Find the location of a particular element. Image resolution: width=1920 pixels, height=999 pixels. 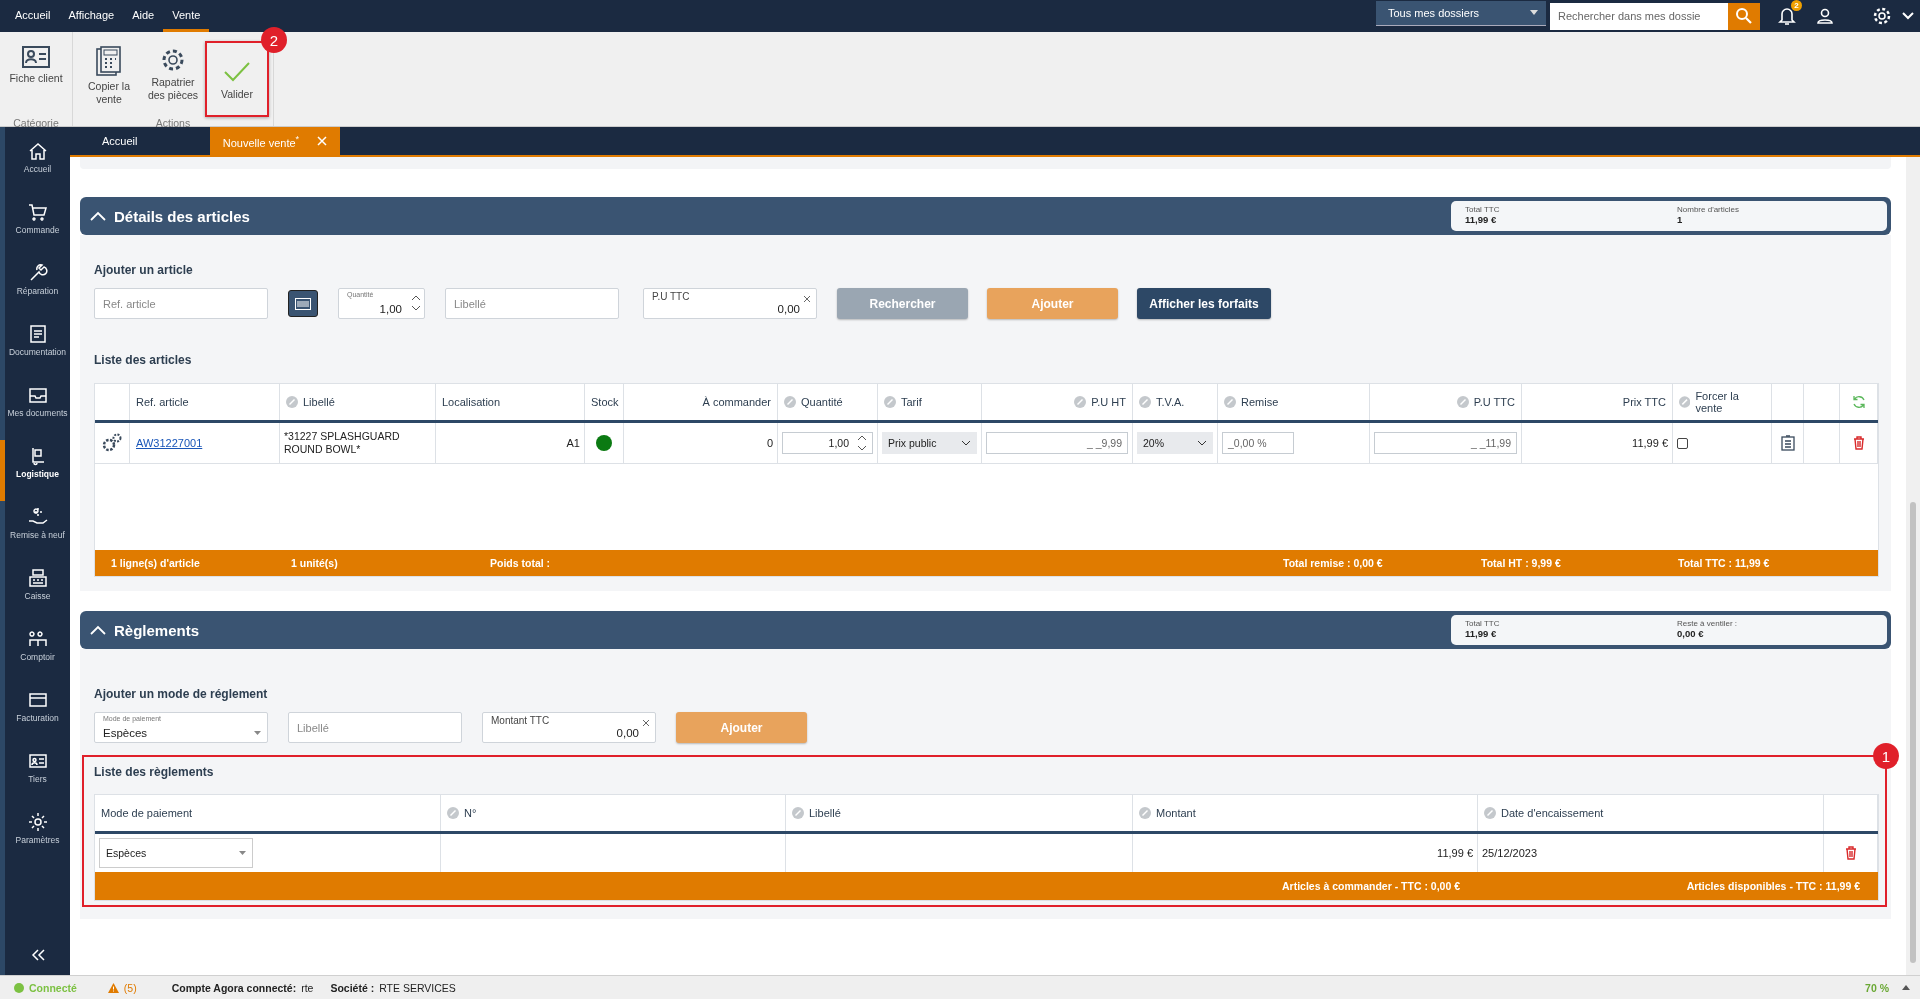

ribbon-button: Rapatrier des pièces is located at coordinates (173, 79).